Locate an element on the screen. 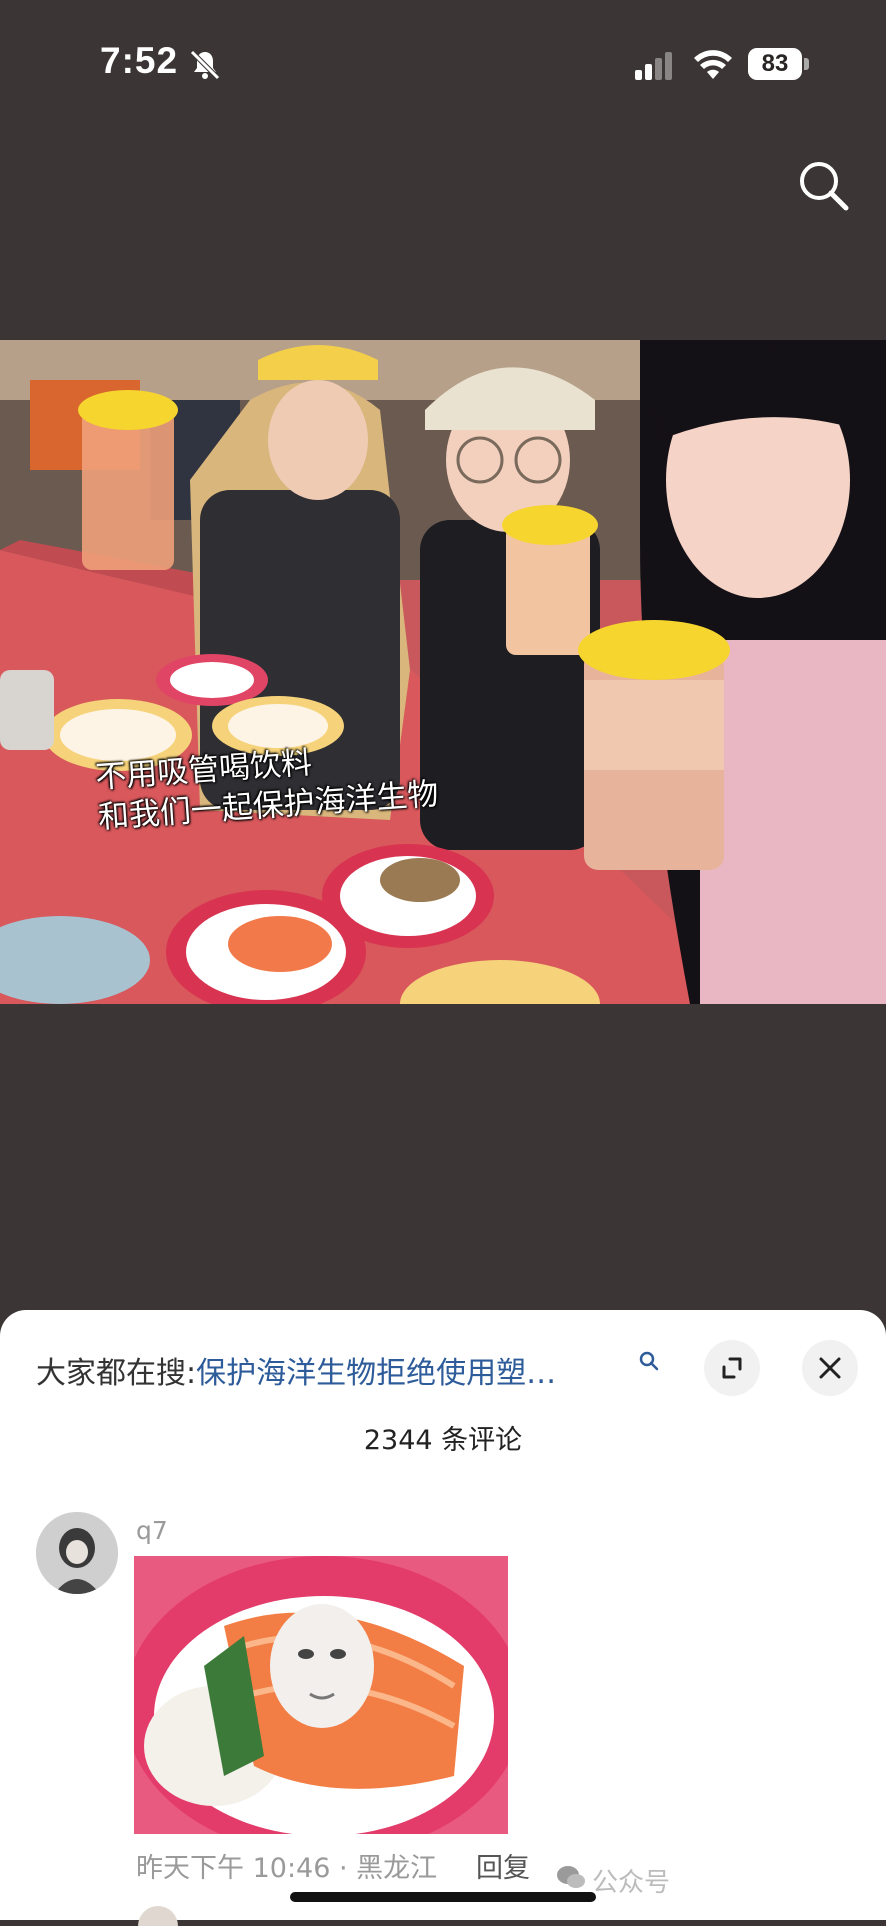  comment-timestamp-location: 昨天下午 10:46 · 黑龙江 is located at coordinates (287, 1868).